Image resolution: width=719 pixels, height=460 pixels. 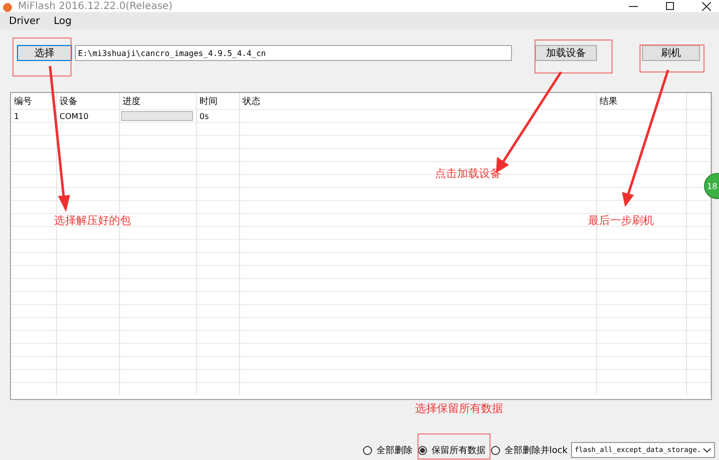 I want to click on radio-option: 保留所有数据, so click(x=452, y=450).